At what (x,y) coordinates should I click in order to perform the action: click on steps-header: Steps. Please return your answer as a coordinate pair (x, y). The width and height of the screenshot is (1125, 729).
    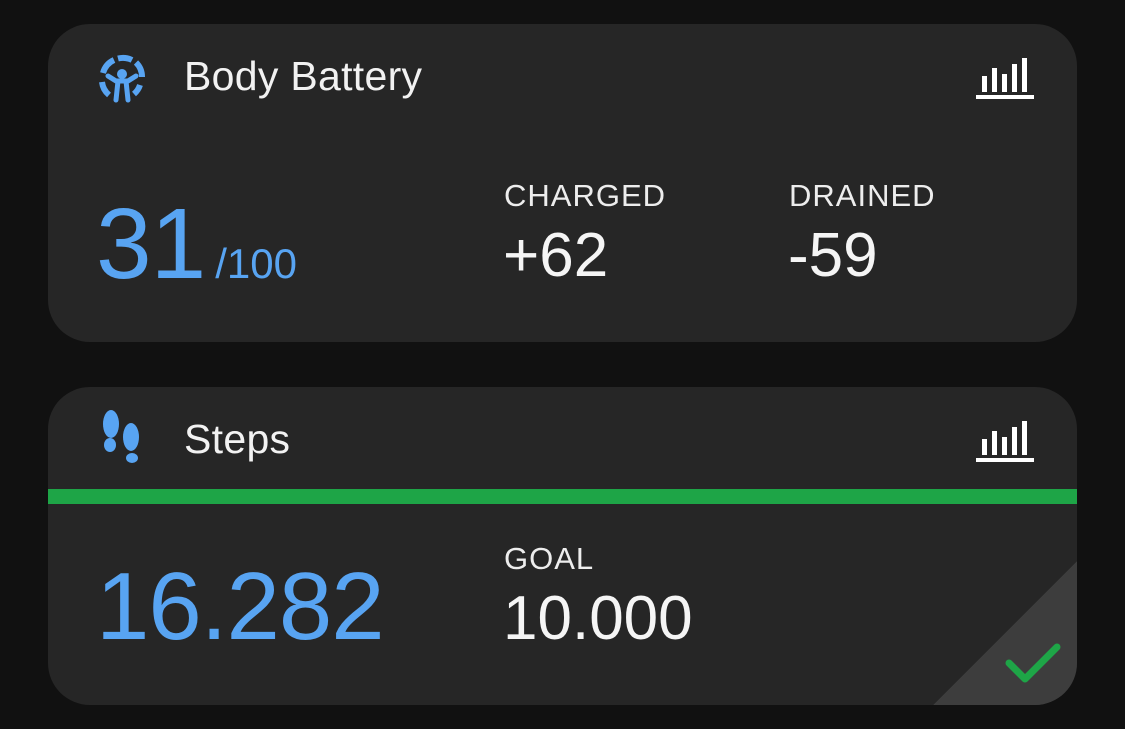
    Looking at the image, I should click on (562, 439).